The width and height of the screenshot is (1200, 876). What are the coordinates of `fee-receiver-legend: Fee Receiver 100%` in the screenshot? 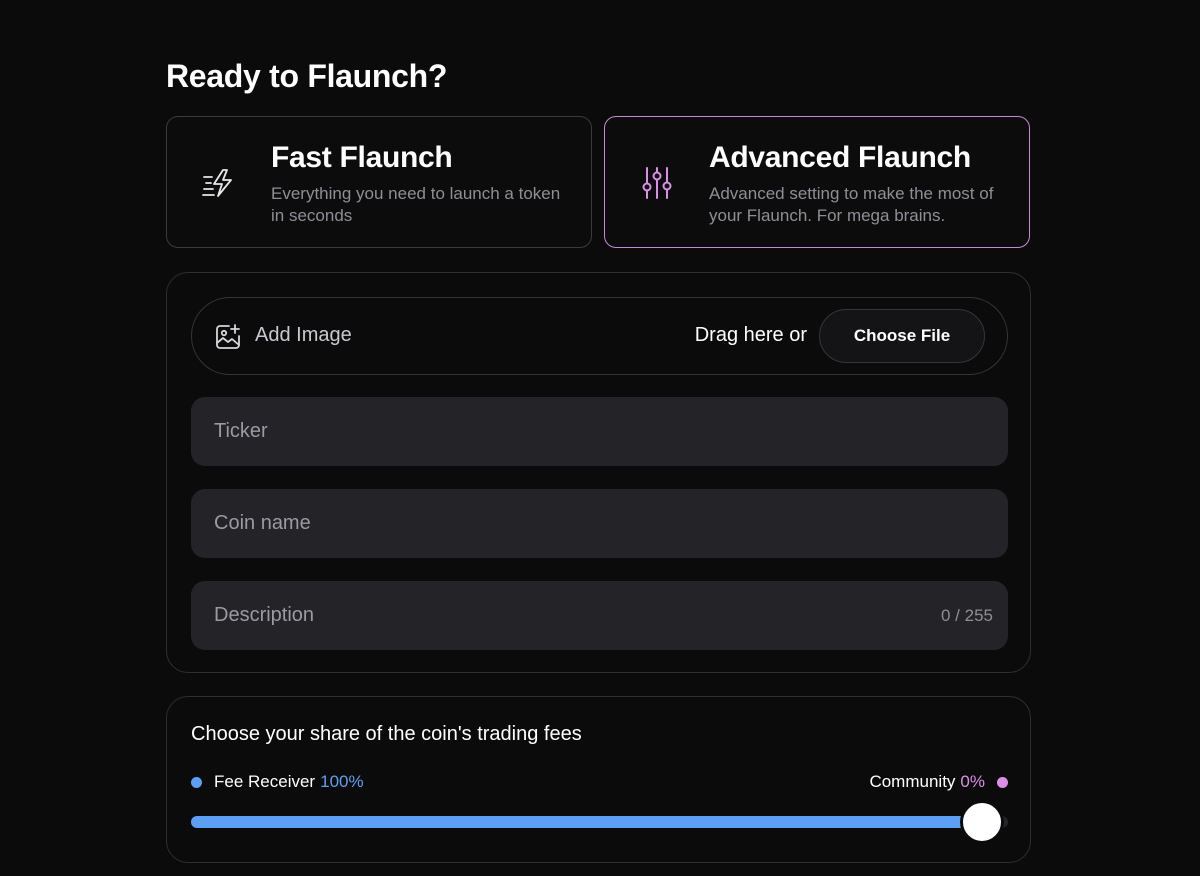 It's located at (277, 782).